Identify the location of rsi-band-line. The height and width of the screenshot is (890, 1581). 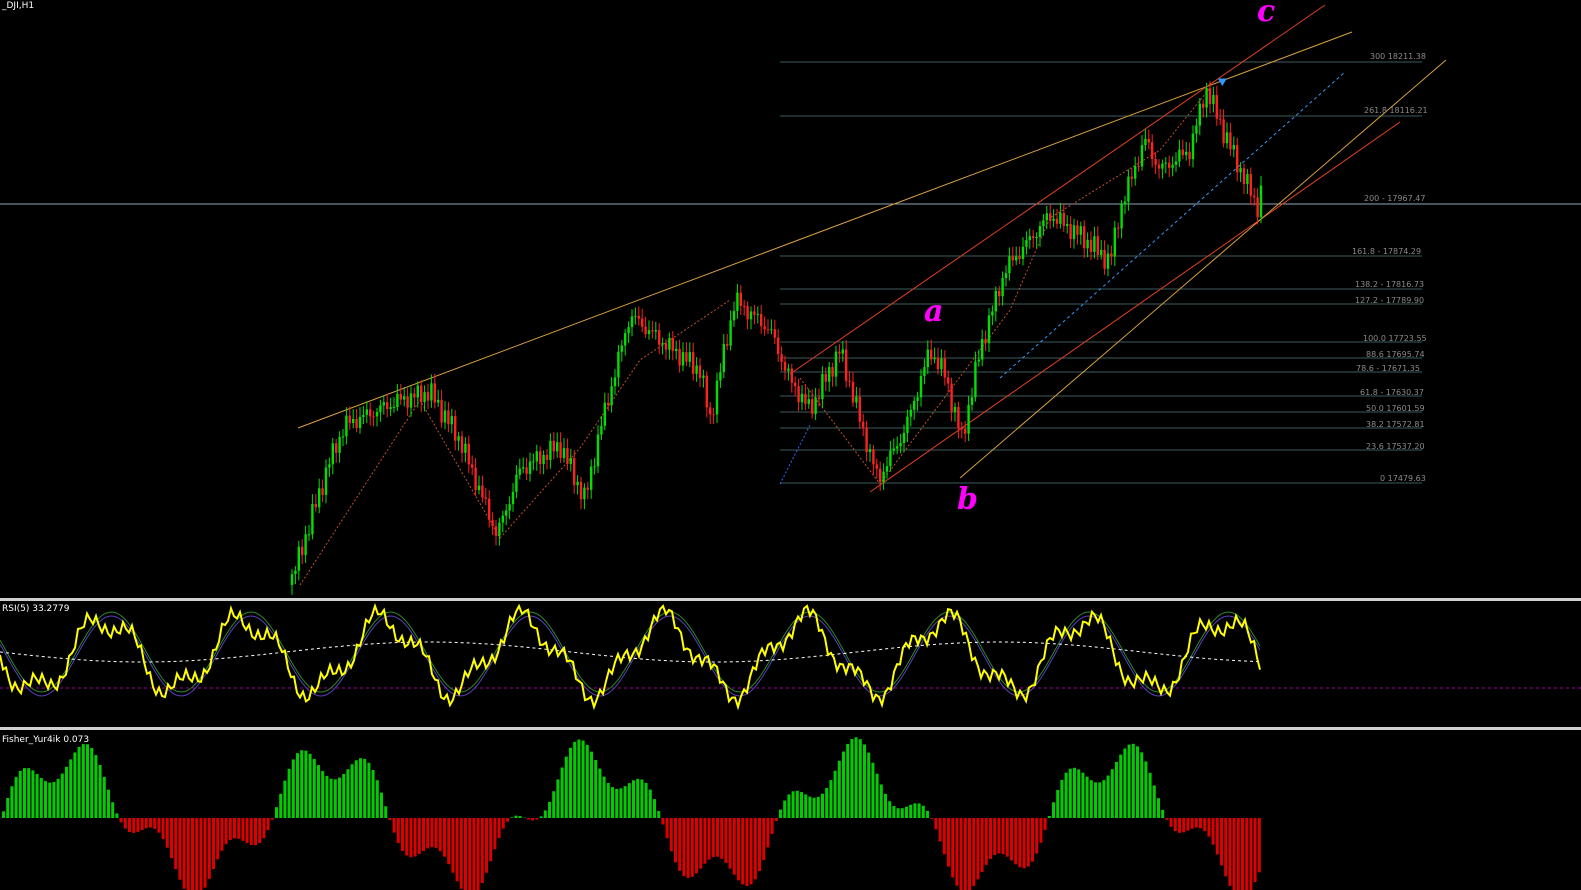
(630, 656).